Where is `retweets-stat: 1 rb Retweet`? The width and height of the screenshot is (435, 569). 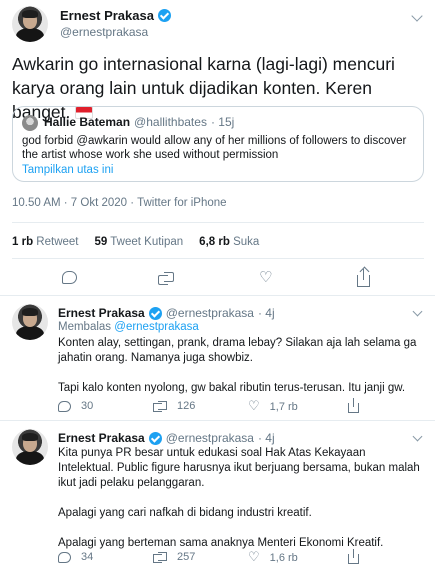
retweets-stat: 1 rb Retweet is located at coordinates (45, 242).